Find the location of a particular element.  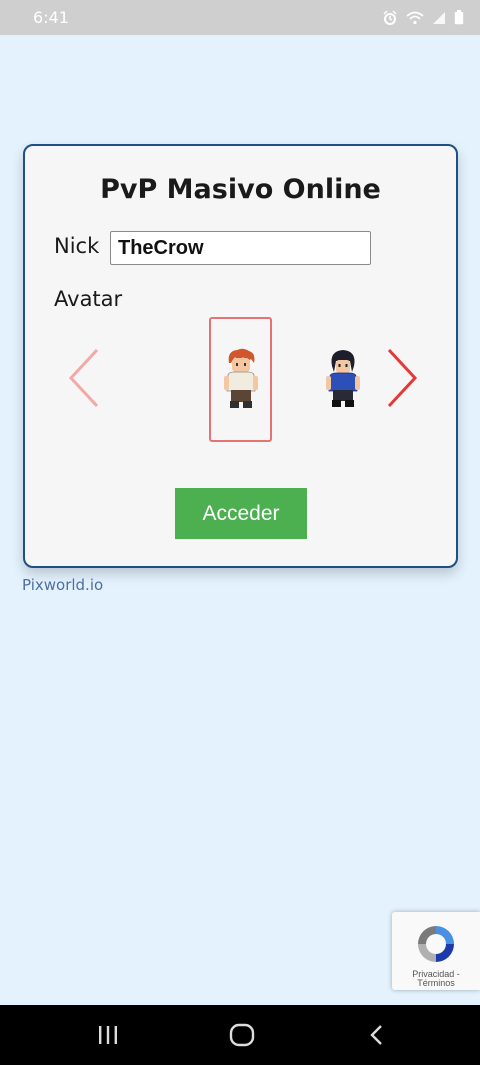

avatar-selected is located at coordinates (240, 379).